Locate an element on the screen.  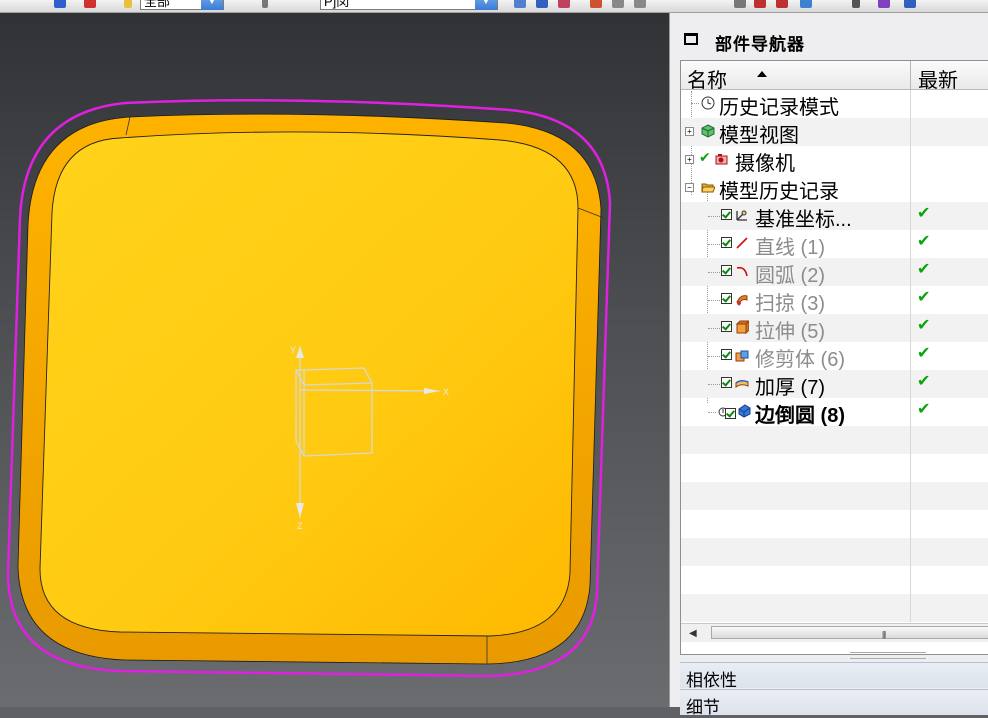
feature-row-extrude: 拉伸 (5) ✔ is located at coordinates (834, 328).